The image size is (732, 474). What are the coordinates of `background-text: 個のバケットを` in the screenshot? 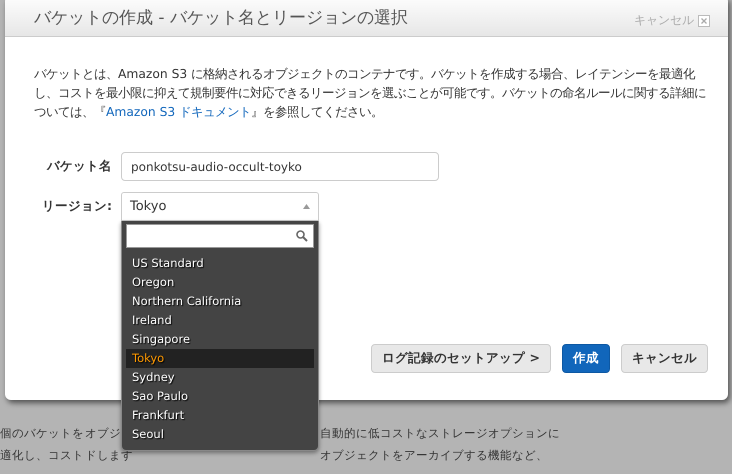 It's located at (42, 433).